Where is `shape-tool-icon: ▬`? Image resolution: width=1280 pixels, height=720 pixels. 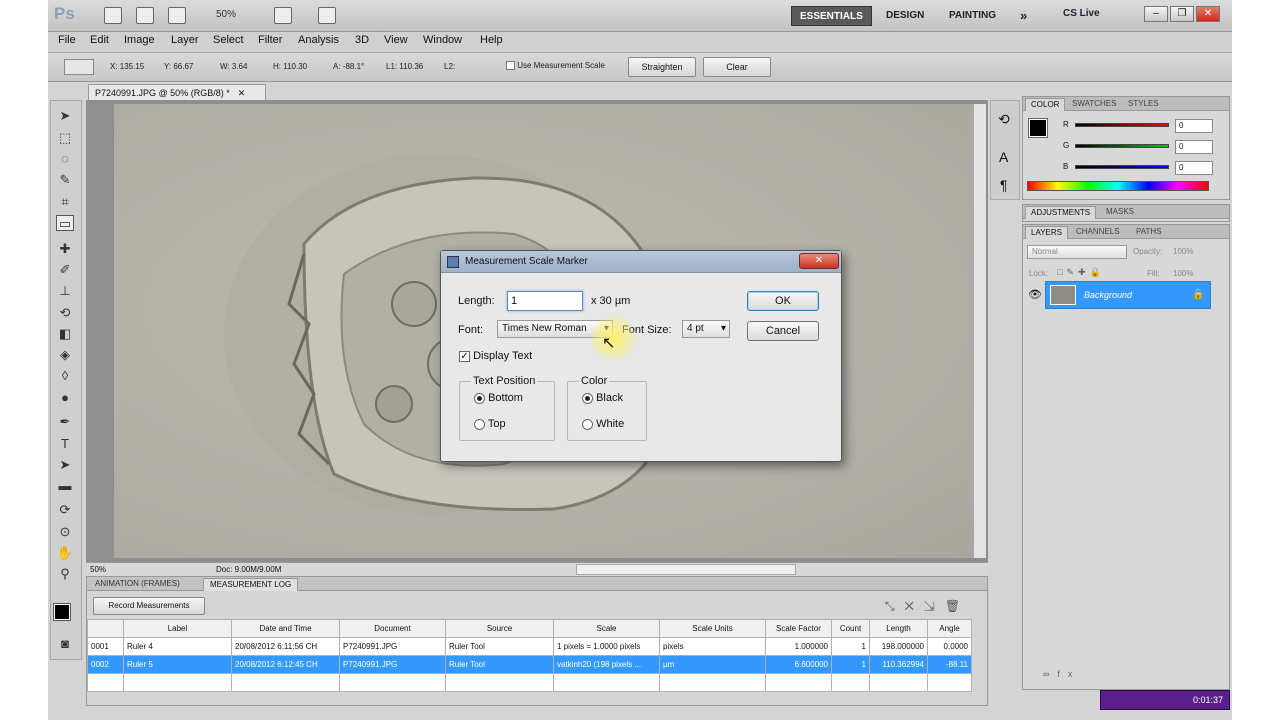 shape-tool-icon: ▬ is located at coordinates (65, 486).